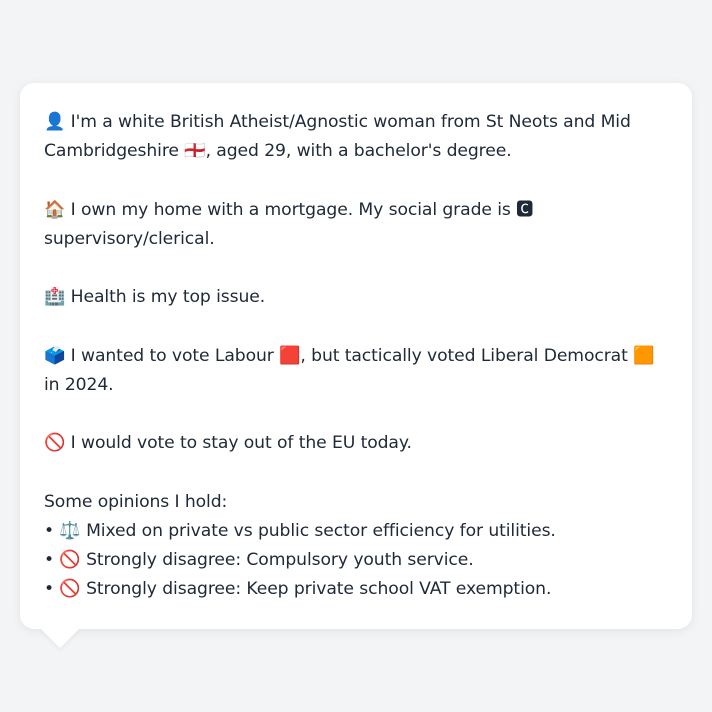  I want to click on bubble-tail, so click(60, 638).